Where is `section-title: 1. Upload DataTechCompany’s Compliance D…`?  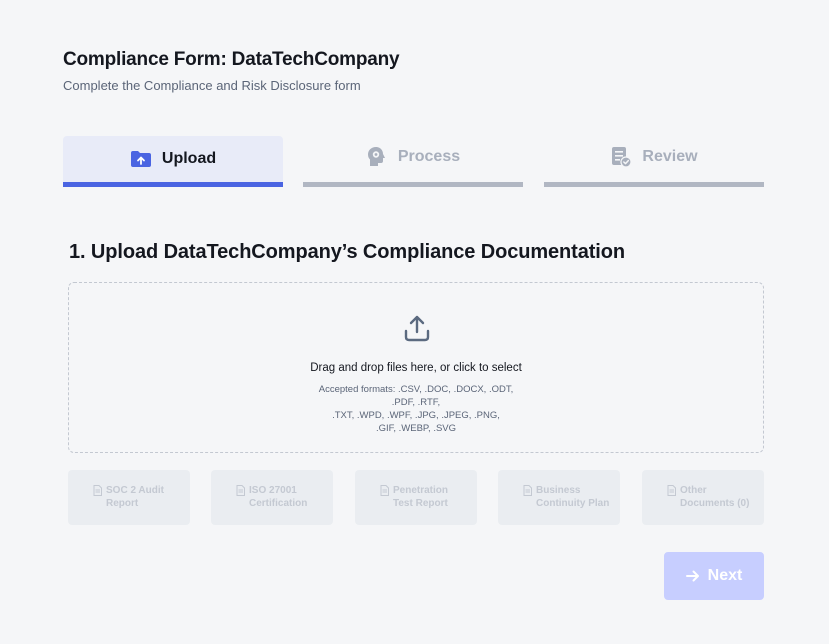
section-title: 1. Upload DataTechCompany’s Compliance D… is located at coordinates (347, 252).